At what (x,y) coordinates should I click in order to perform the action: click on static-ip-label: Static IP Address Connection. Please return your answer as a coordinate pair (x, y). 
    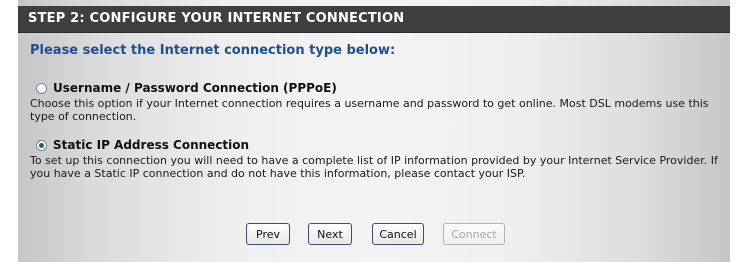
    Looking at the image, I should click on (151, 145).